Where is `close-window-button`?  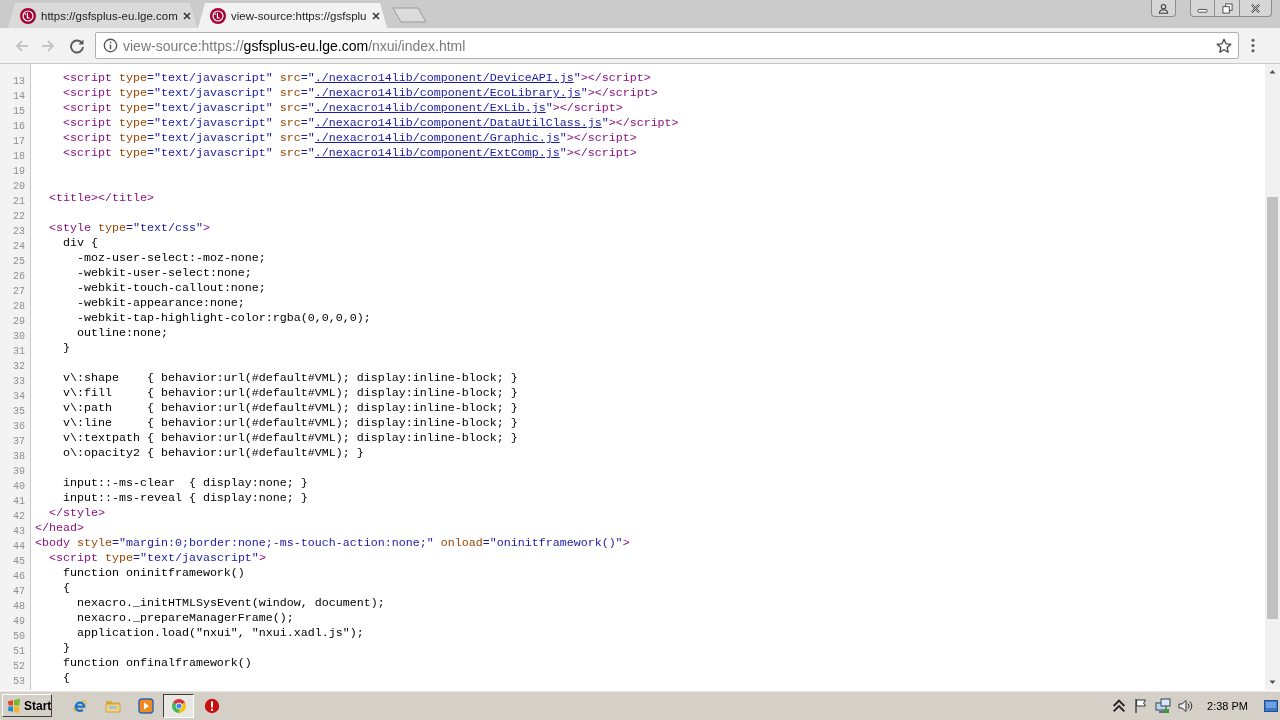
close-window-button is located at coordinates (1256, 8).